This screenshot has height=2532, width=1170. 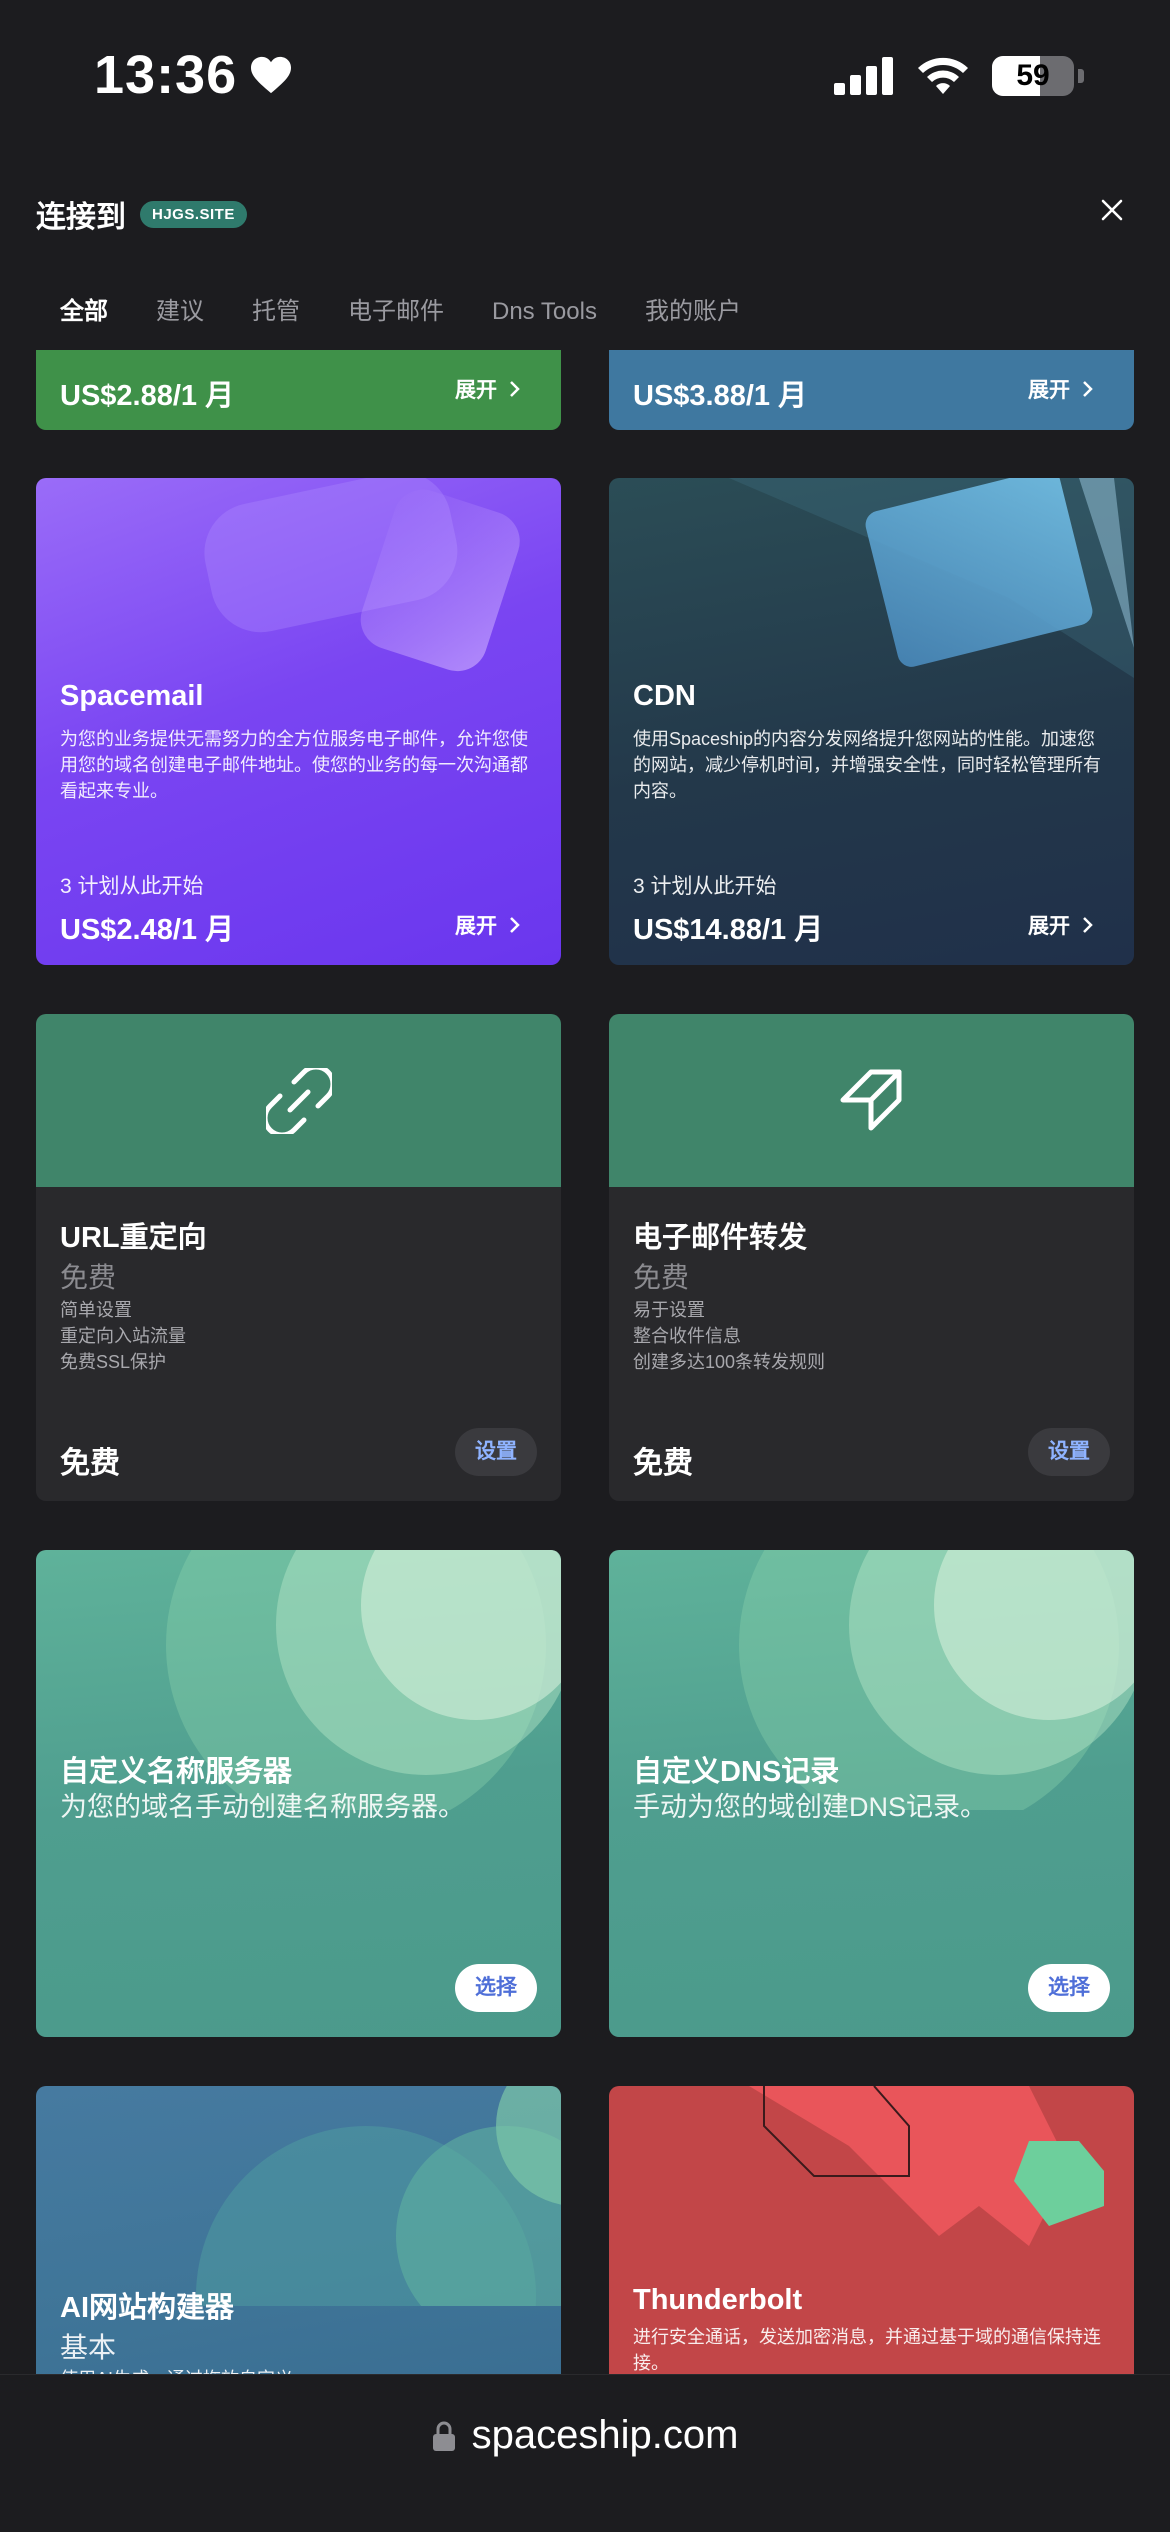 What do you see at coordinates (693, 313) in the screenshot?
I see `tab-my-account: 我的账户` at bounding box center [693, 313].